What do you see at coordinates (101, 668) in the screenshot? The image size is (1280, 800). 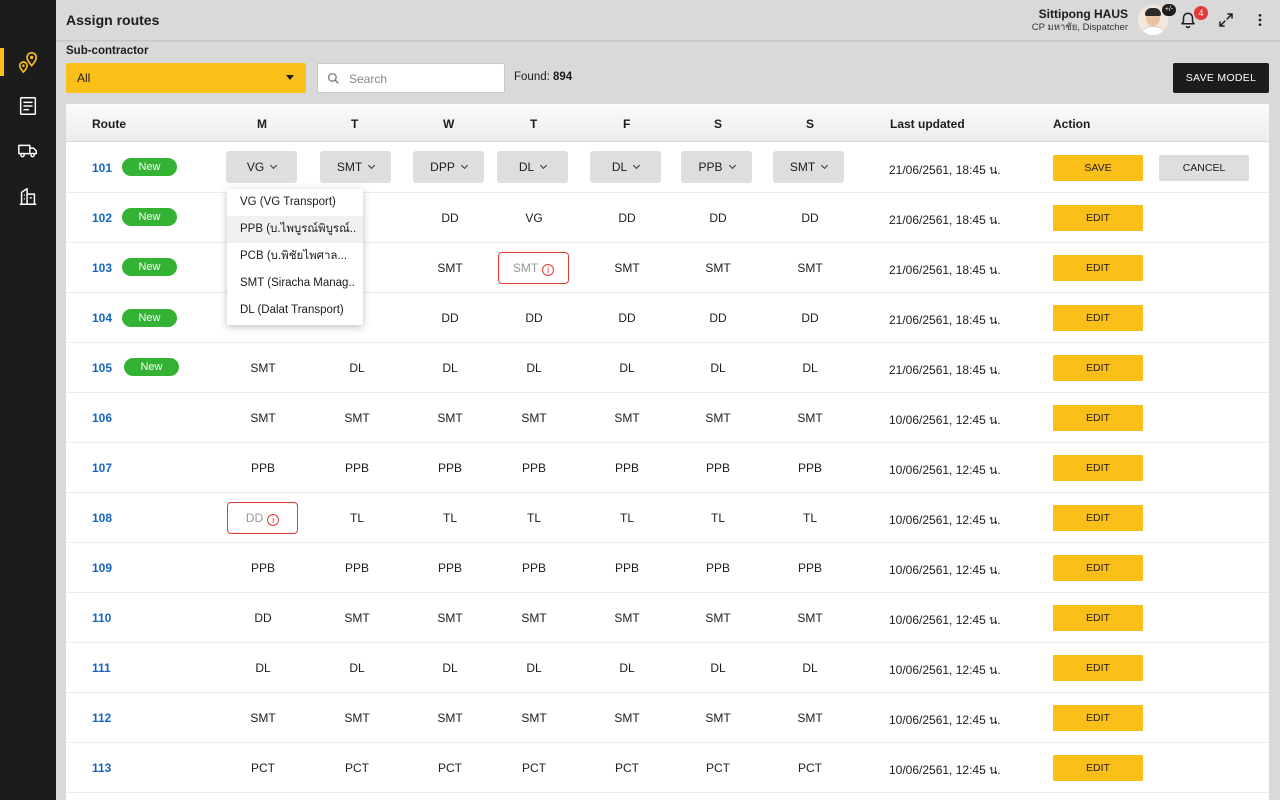 I see `route-link: 111` at bounding box center [101, 668].